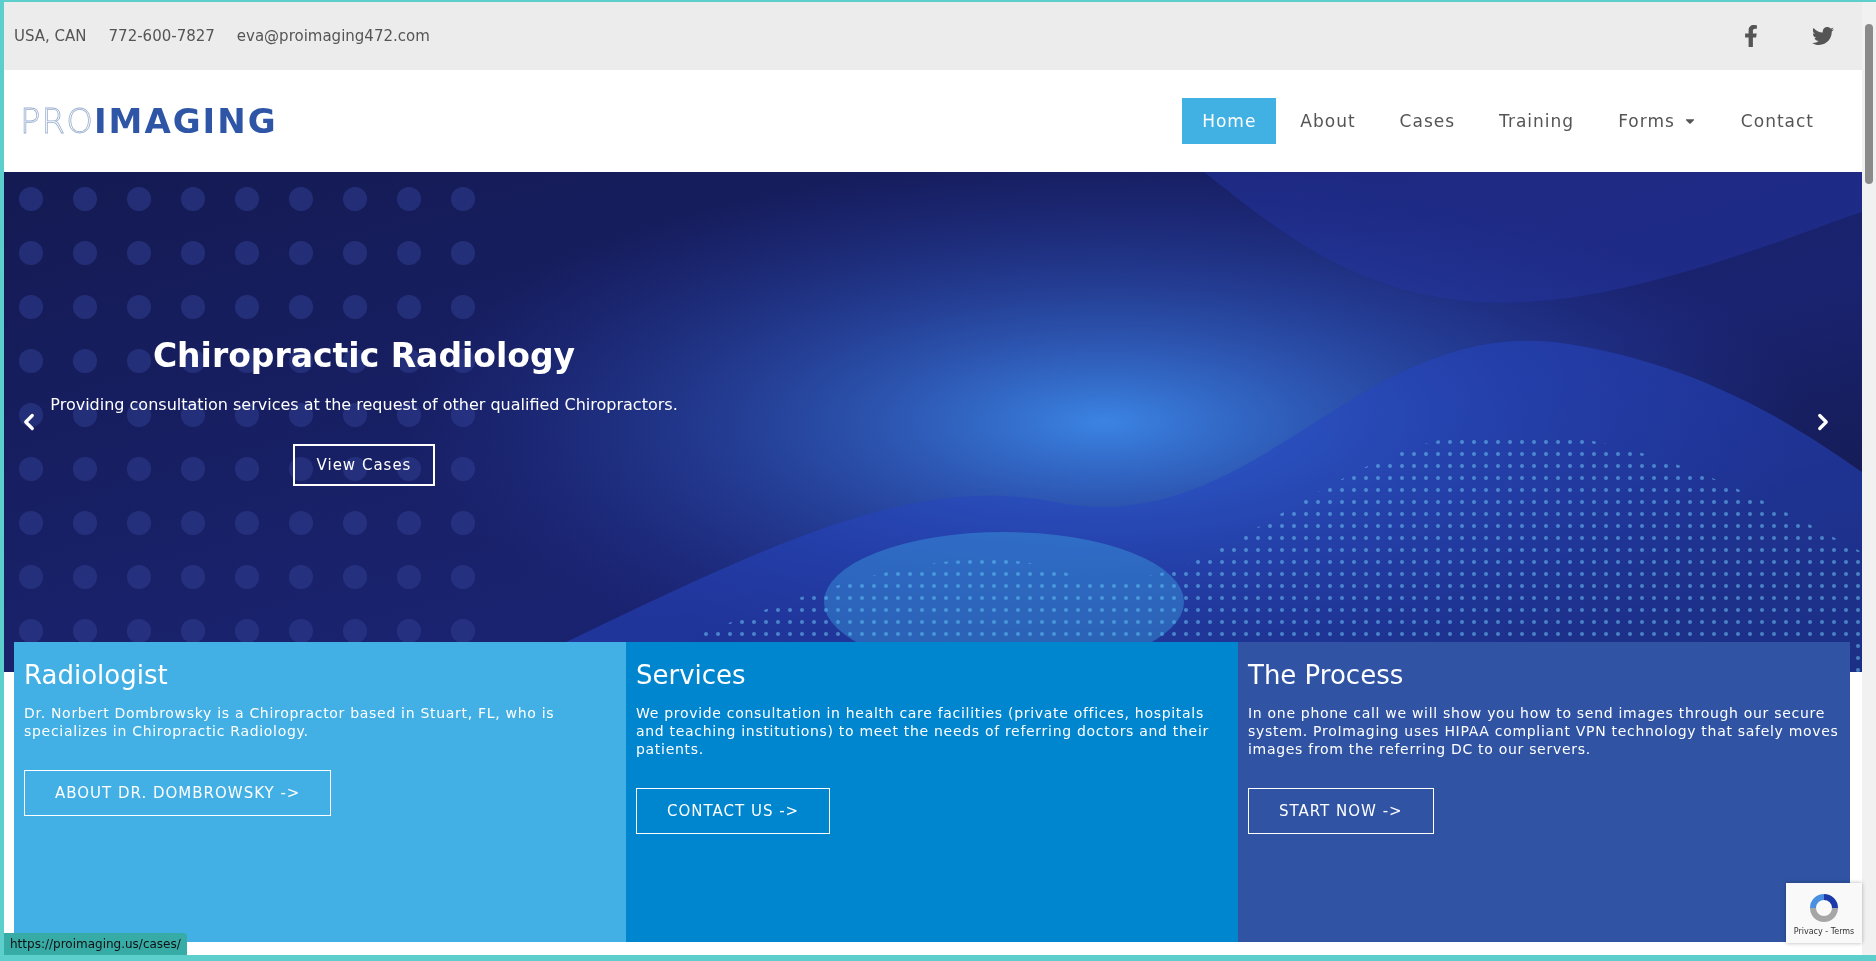 The image size is (1876, 961). Describe the element at coordinates (50, 36) in the screenshot. I see `location-text: USA, CAN` at that location.